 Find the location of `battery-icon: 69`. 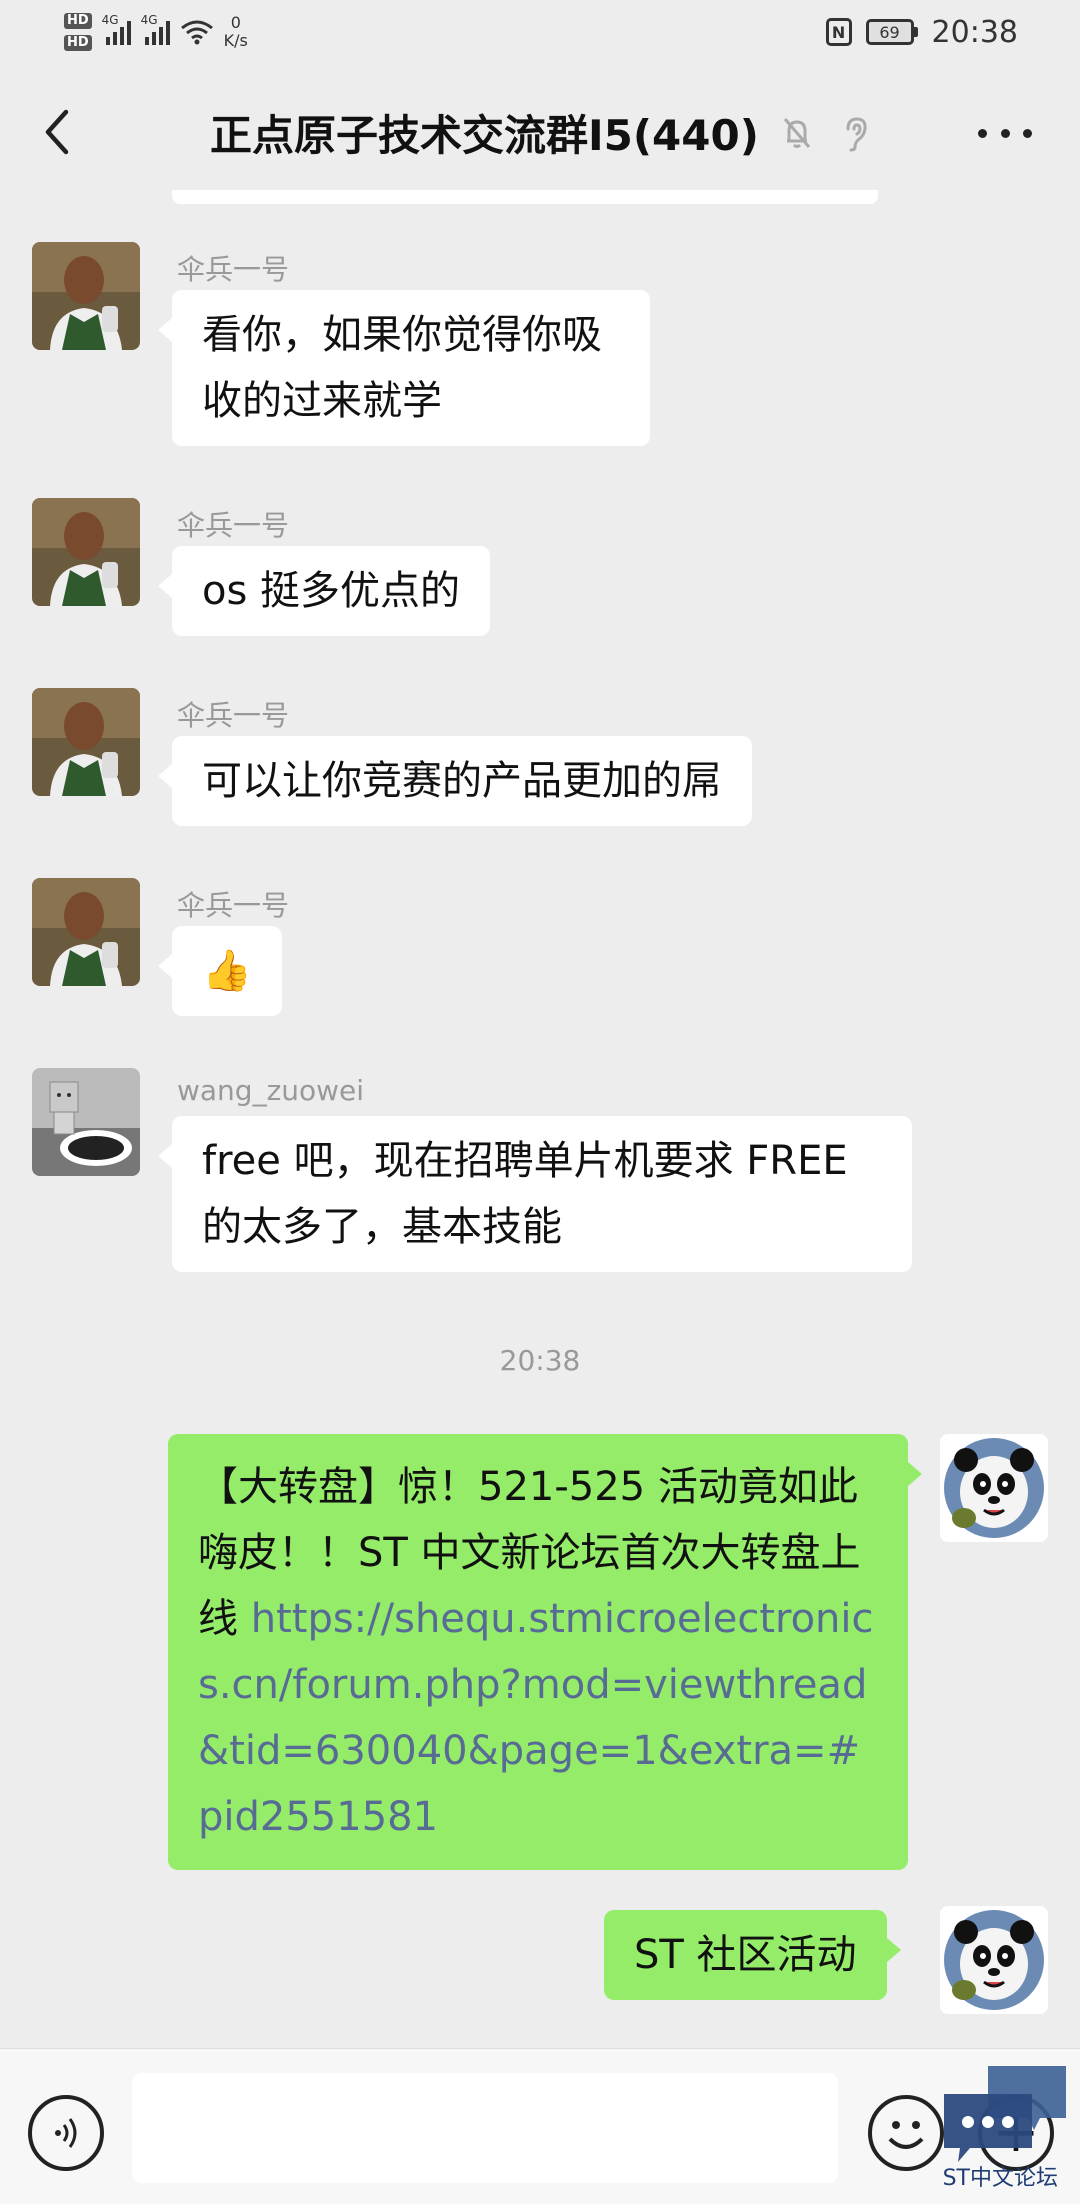

battery-icon: 69 is located at coordinates (891, 32).